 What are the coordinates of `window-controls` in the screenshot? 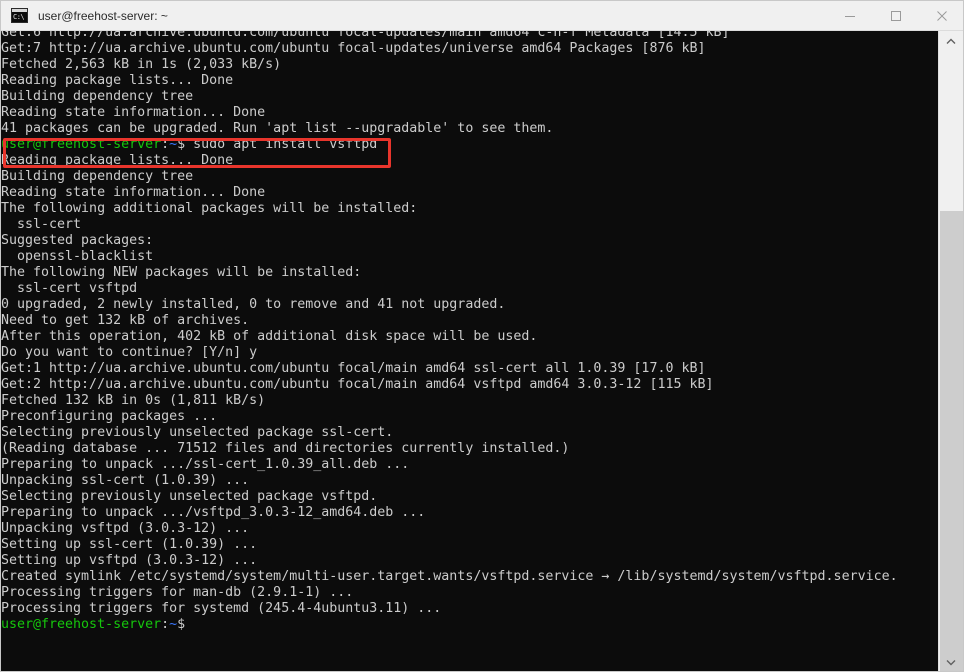 It's located at (895, 16).